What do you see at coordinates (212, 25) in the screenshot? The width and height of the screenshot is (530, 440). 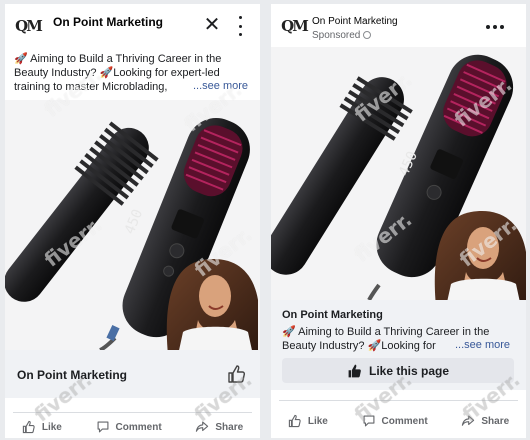 I see `close-icon: ✕` at bounding box center [212, 25].